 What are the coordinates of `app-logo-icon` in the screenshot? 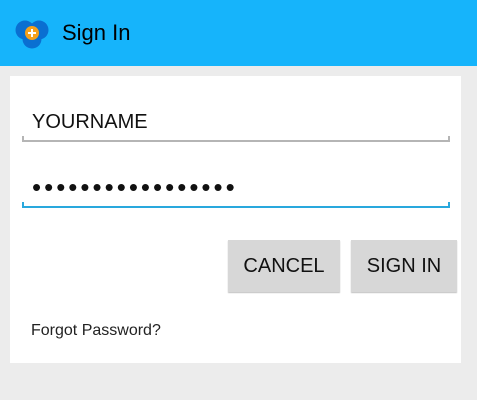 It's located at (32, 34).